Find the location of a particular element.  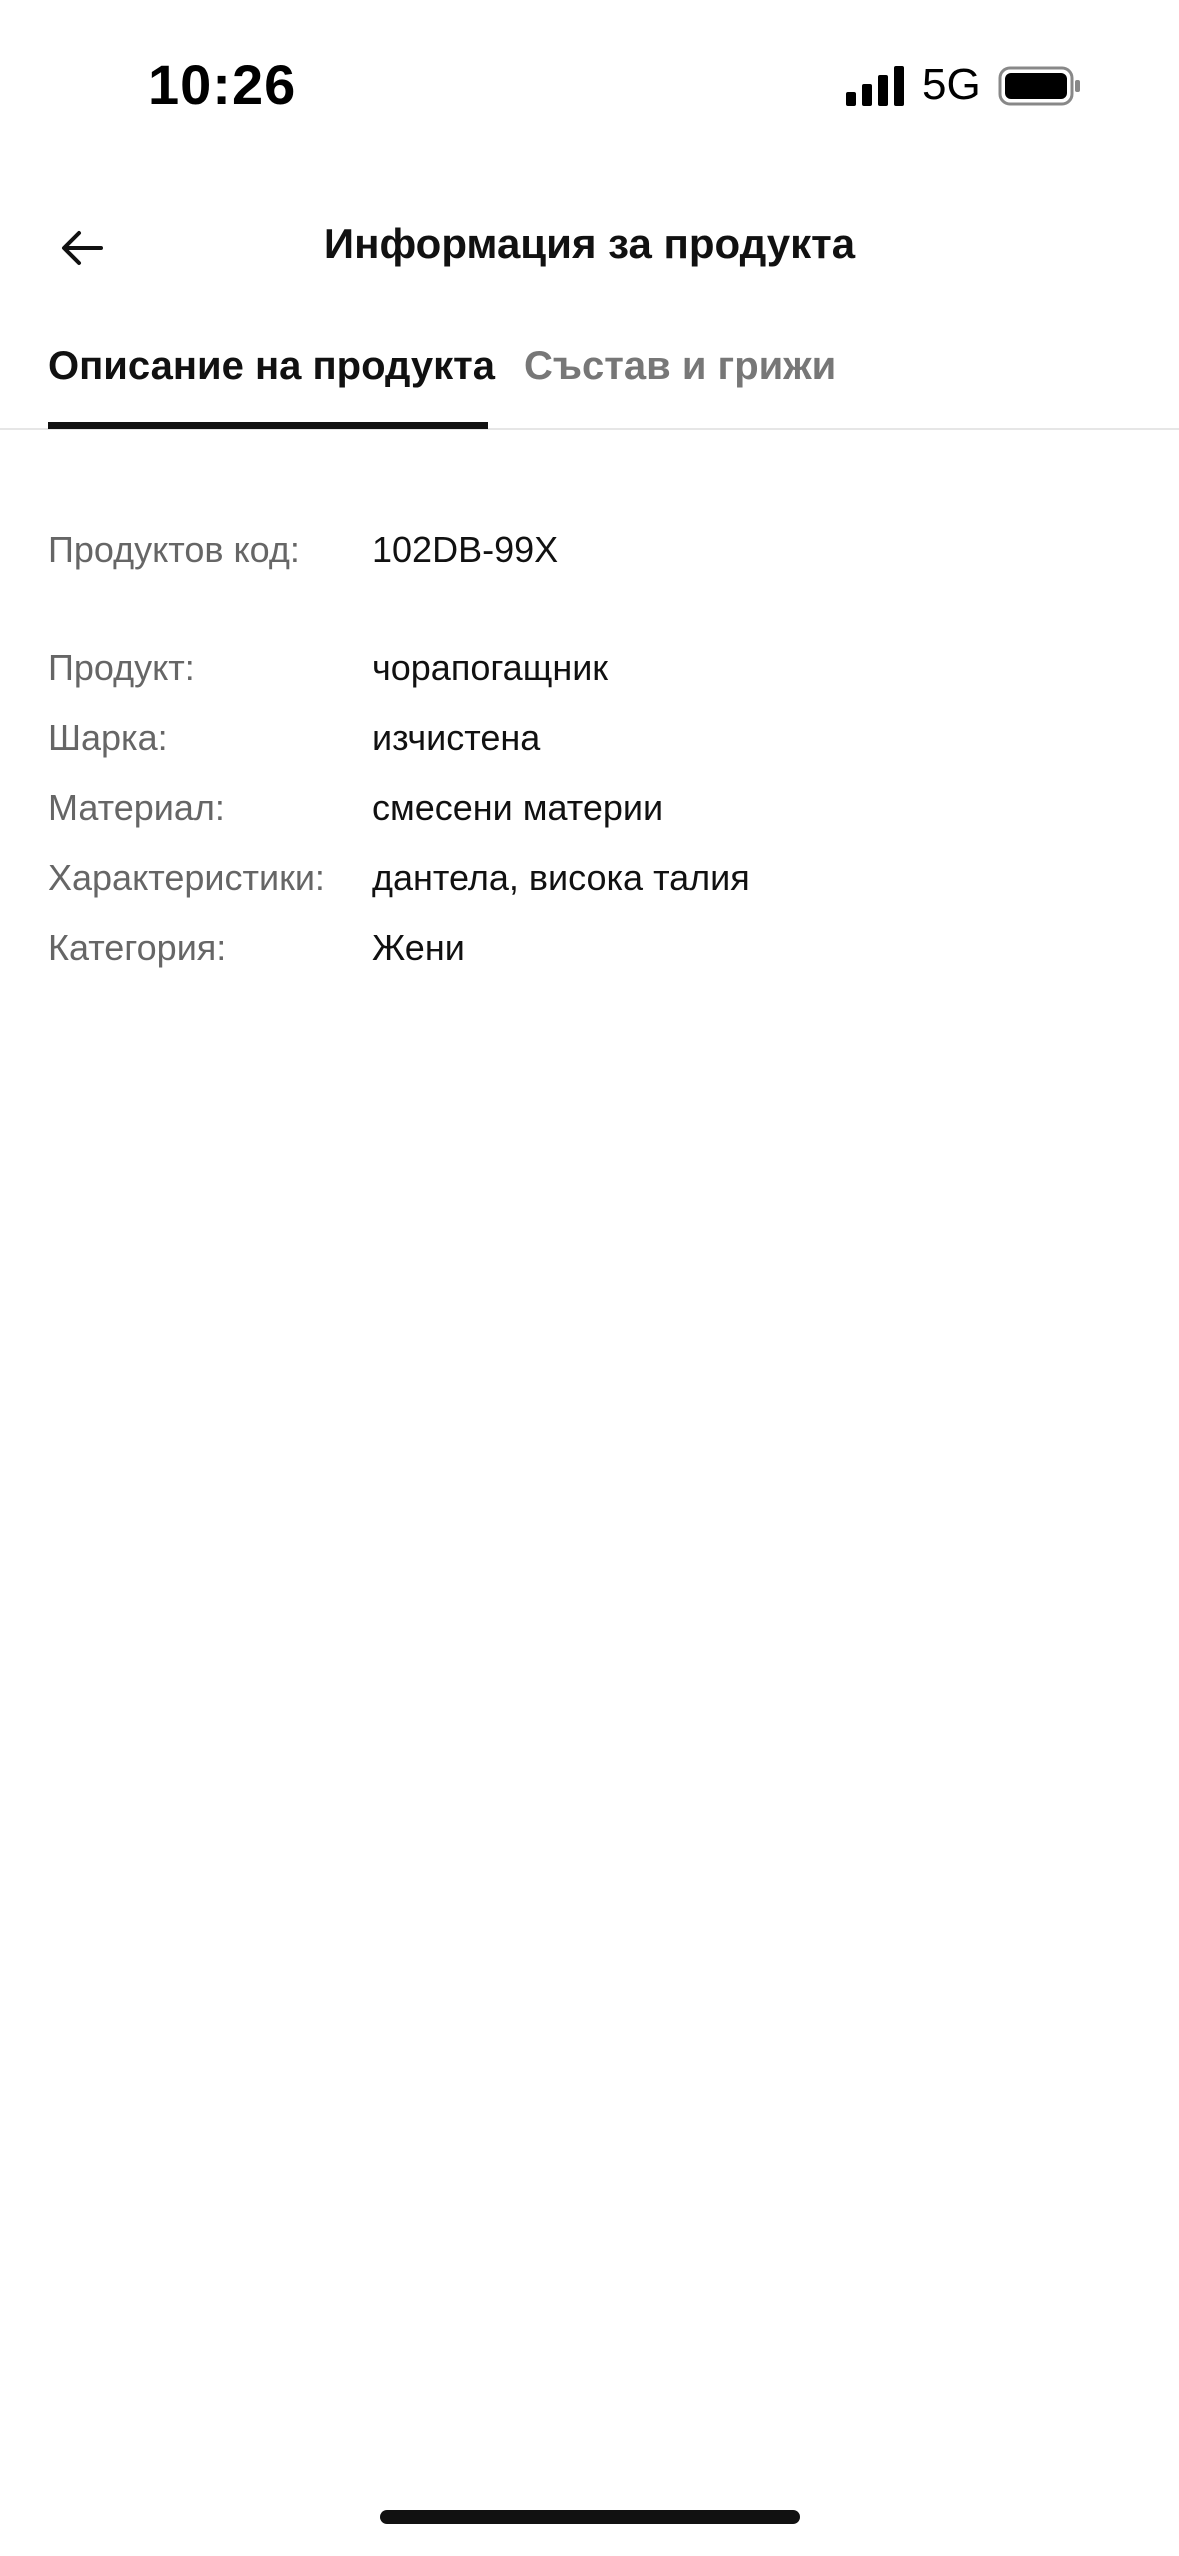

home-indicator is located at coordinates (590, 2517).